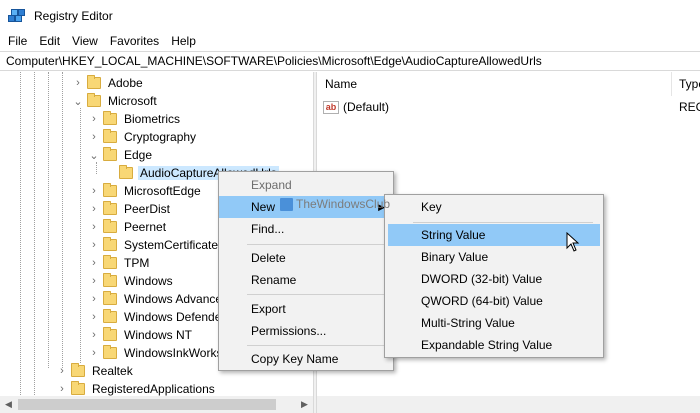 The image size is (700, 413). I want to click on registry-editor-icon, so click(17, 16).